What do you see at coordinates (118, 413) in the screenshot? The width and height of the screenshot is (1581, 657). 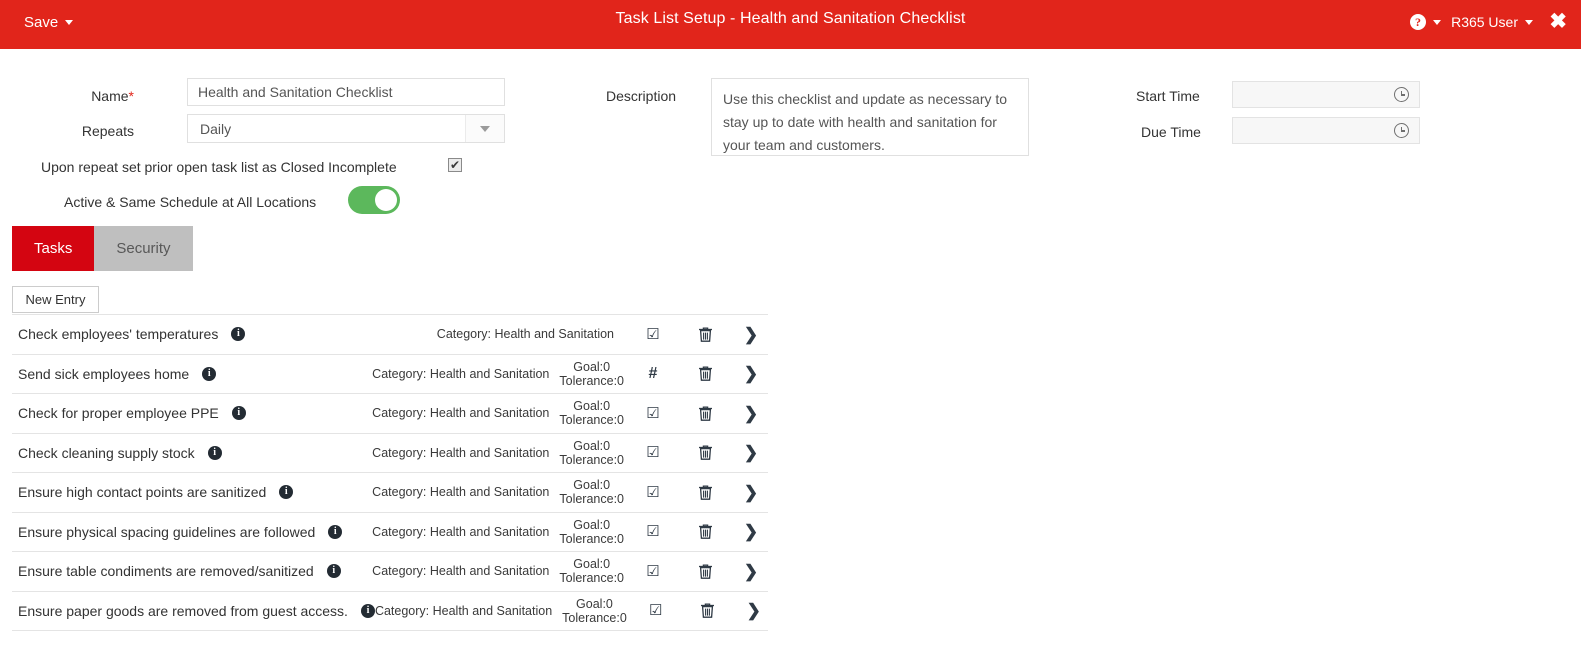 I see `task-name: Check for proper employee PPE` at bounding box center [118, 413].